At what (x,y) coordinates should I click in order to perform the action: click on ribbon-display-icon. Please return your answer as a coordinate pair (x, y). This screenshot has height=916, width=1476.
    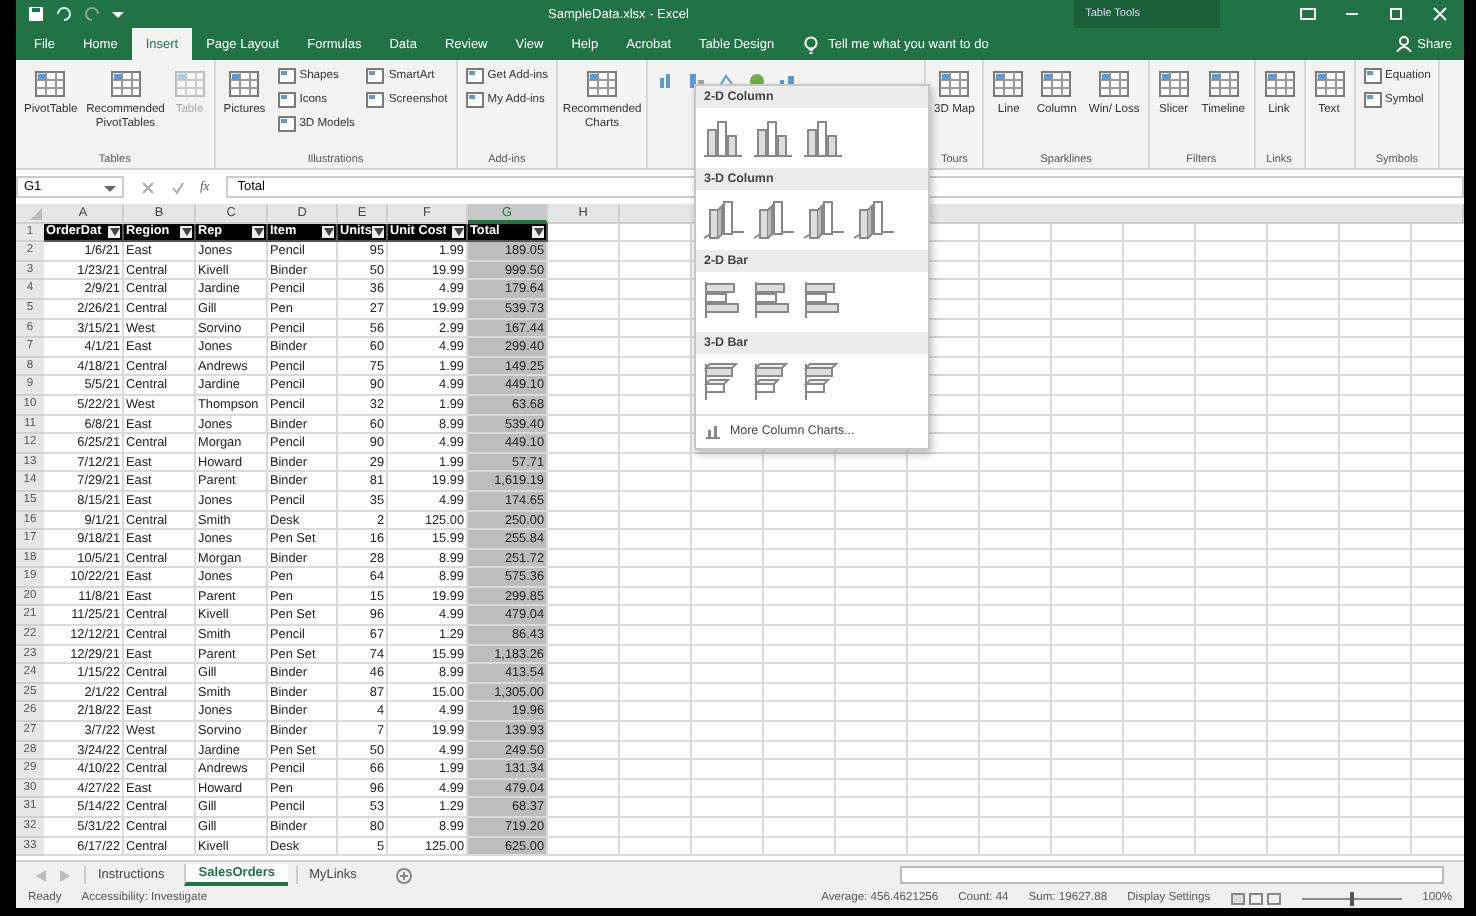
    Looking at the image, I should click on (1308, 14).